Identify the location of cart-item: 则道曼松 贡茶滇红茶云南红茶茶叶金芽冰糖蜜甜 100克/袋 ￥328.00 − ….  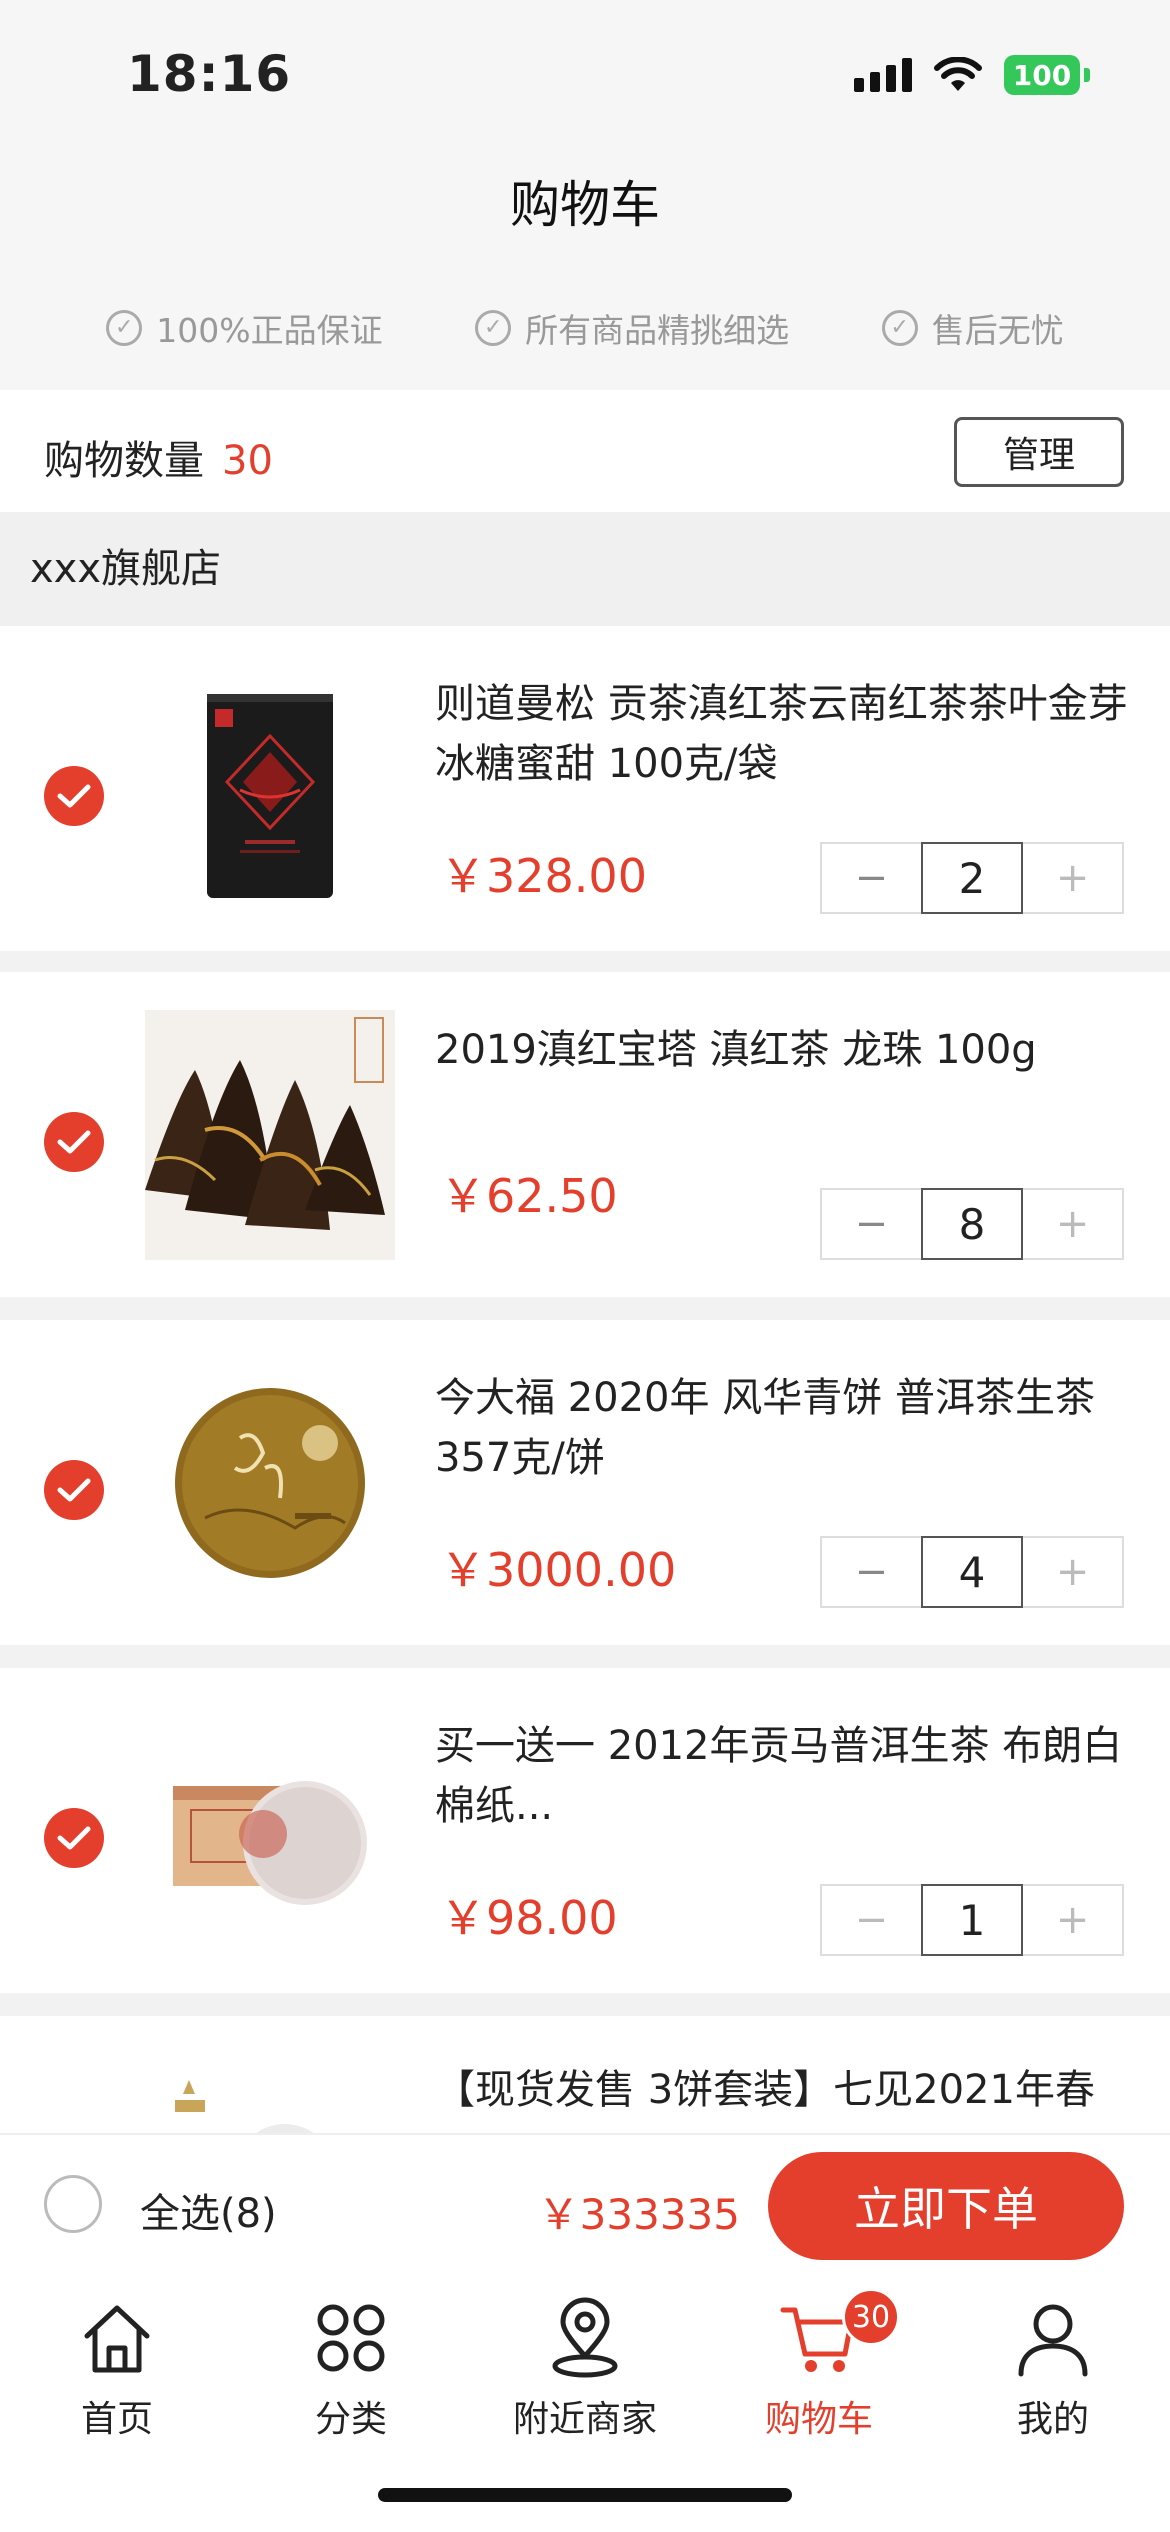
(585, 788).